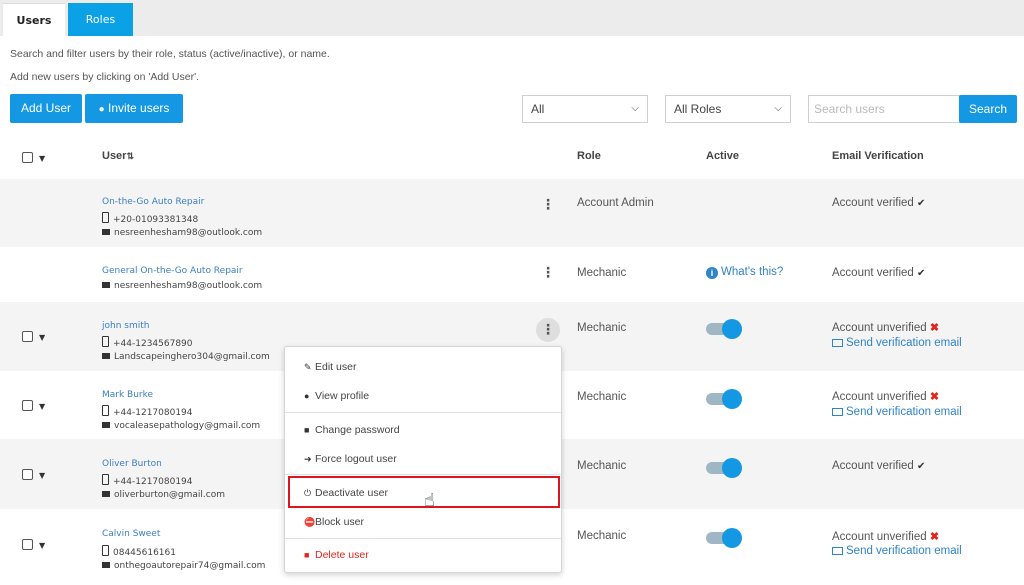  Describe the element at coordinates (308, 459) in the screenshot. I see `sign-out-icon: ➜` at that location.